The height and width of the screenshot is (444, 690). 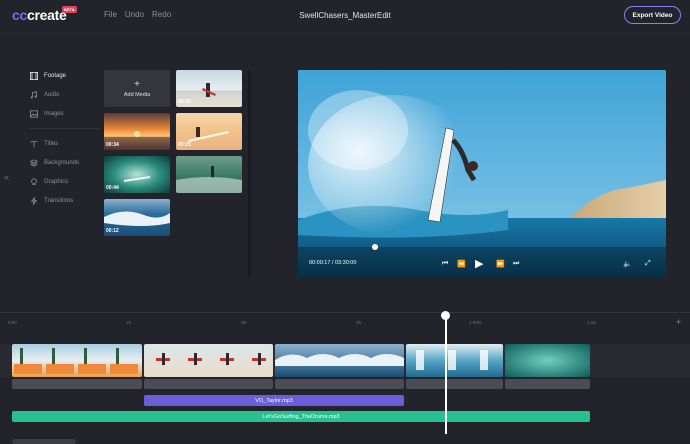 I want to click on zoom-in-icon: +, so click(x=678, y=322).